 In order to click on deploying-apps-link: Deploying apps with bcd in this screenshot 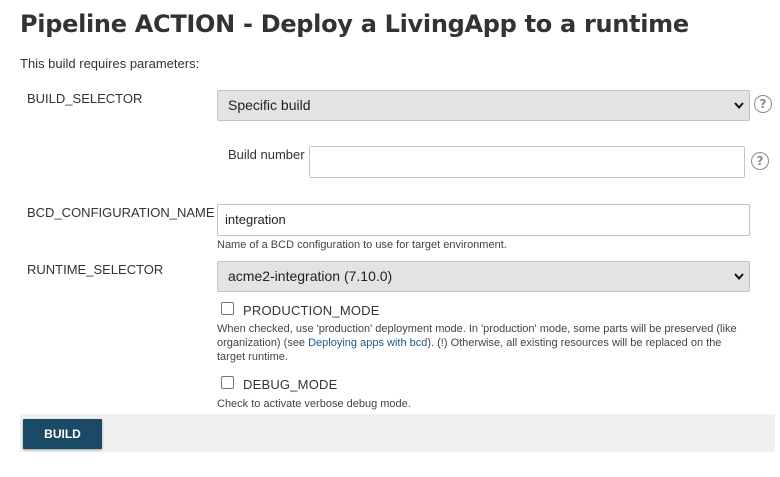, I will do `click(367, 343)`.